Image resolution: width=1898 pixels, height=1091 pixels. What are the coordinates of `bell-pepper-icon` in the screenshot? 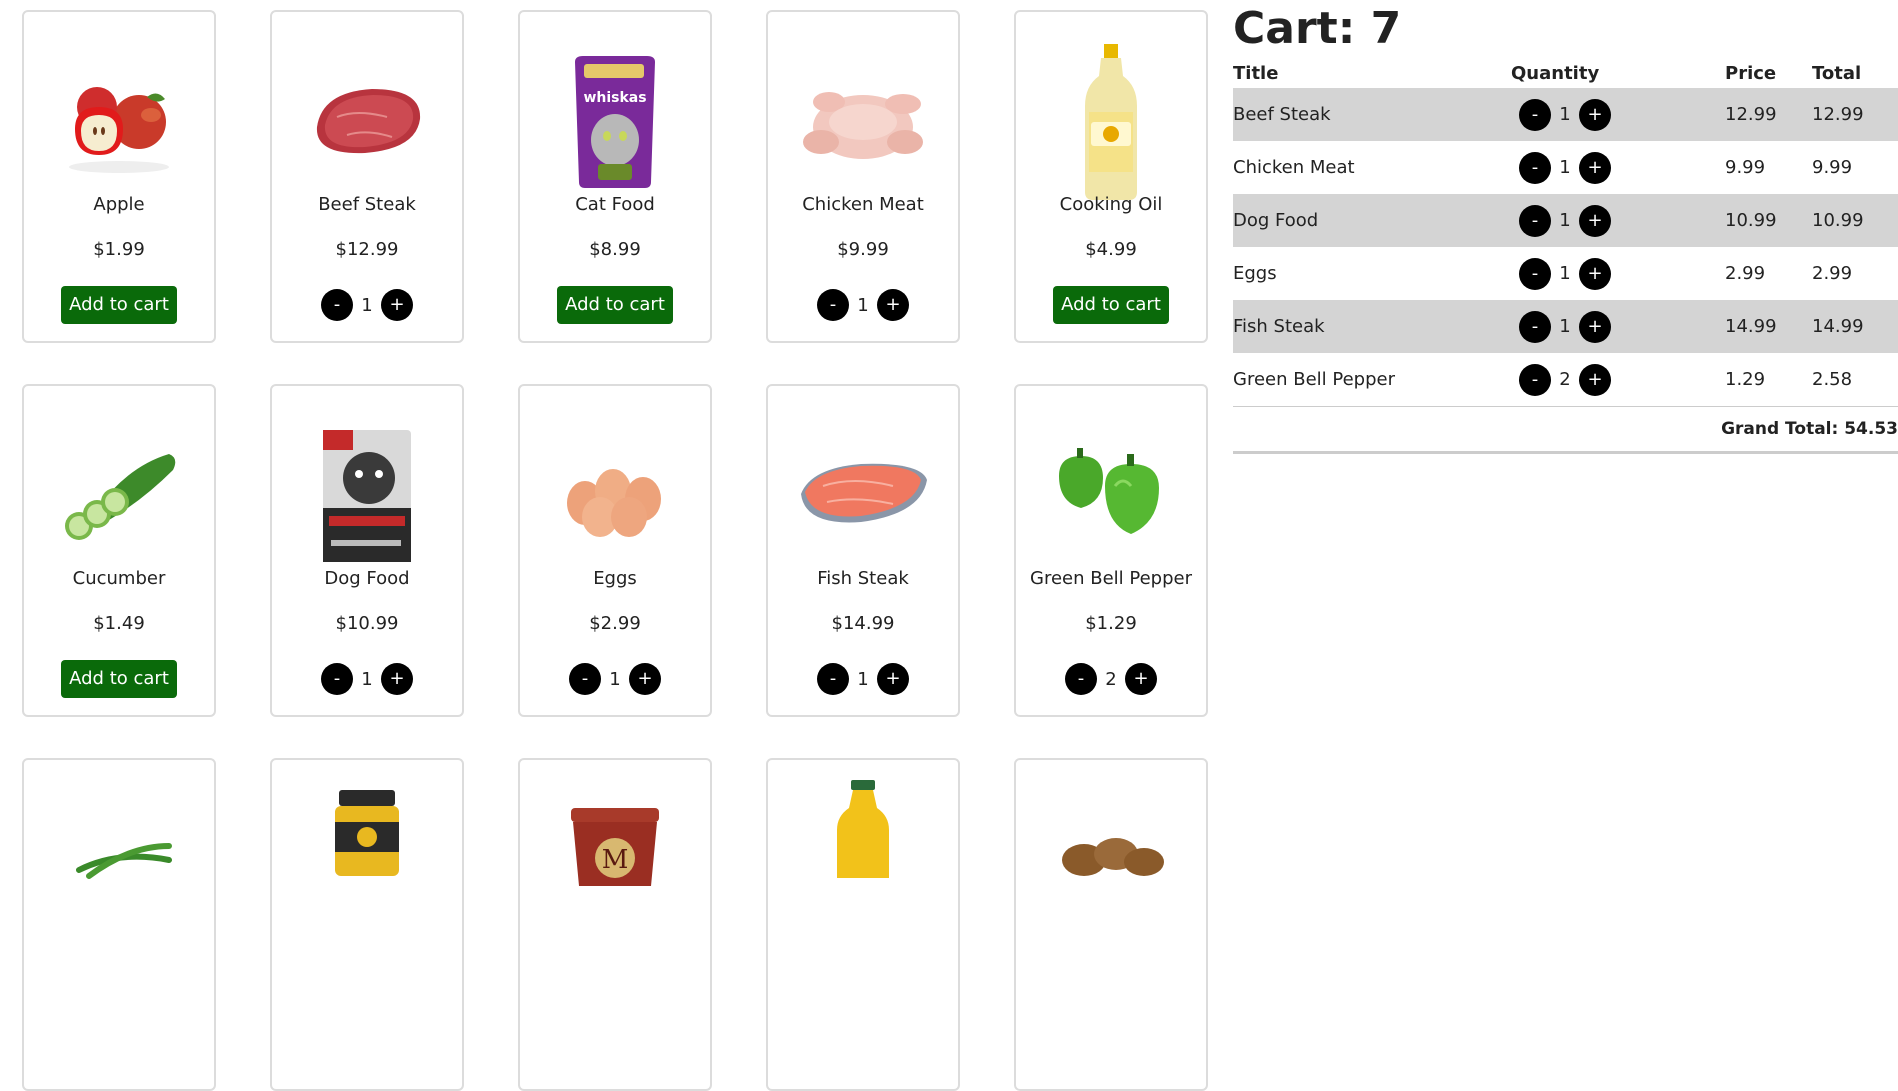 It's located at (1111, 496).